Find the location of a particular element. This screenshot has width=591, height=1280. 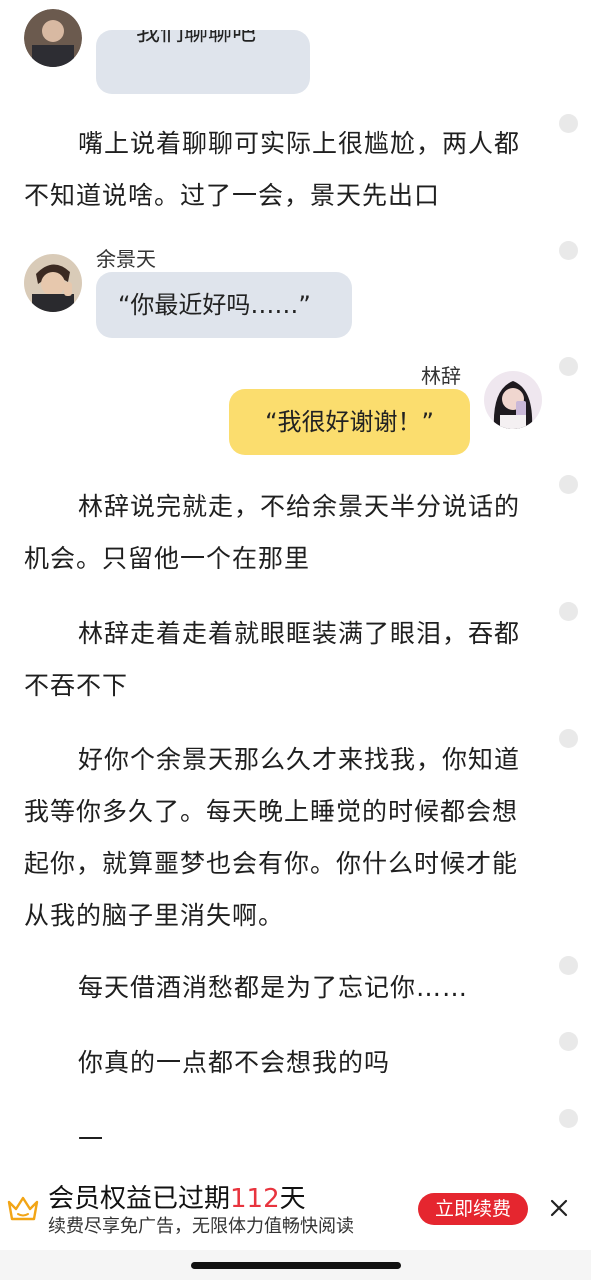

home-indicator-area is located at coordinates (295, 1265).